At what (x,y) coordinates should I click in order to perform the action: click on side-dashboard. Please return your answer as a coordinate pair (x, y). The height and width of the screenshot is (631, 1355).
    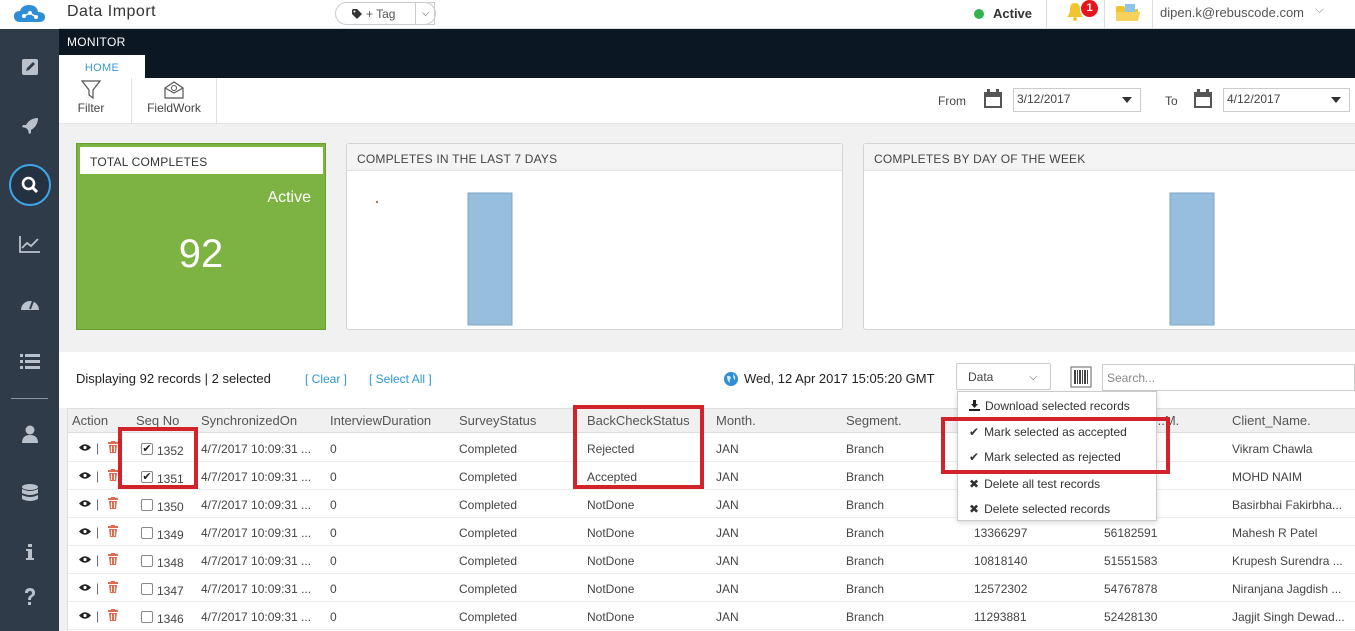
    Looking at the image, I should click on (29, 304).